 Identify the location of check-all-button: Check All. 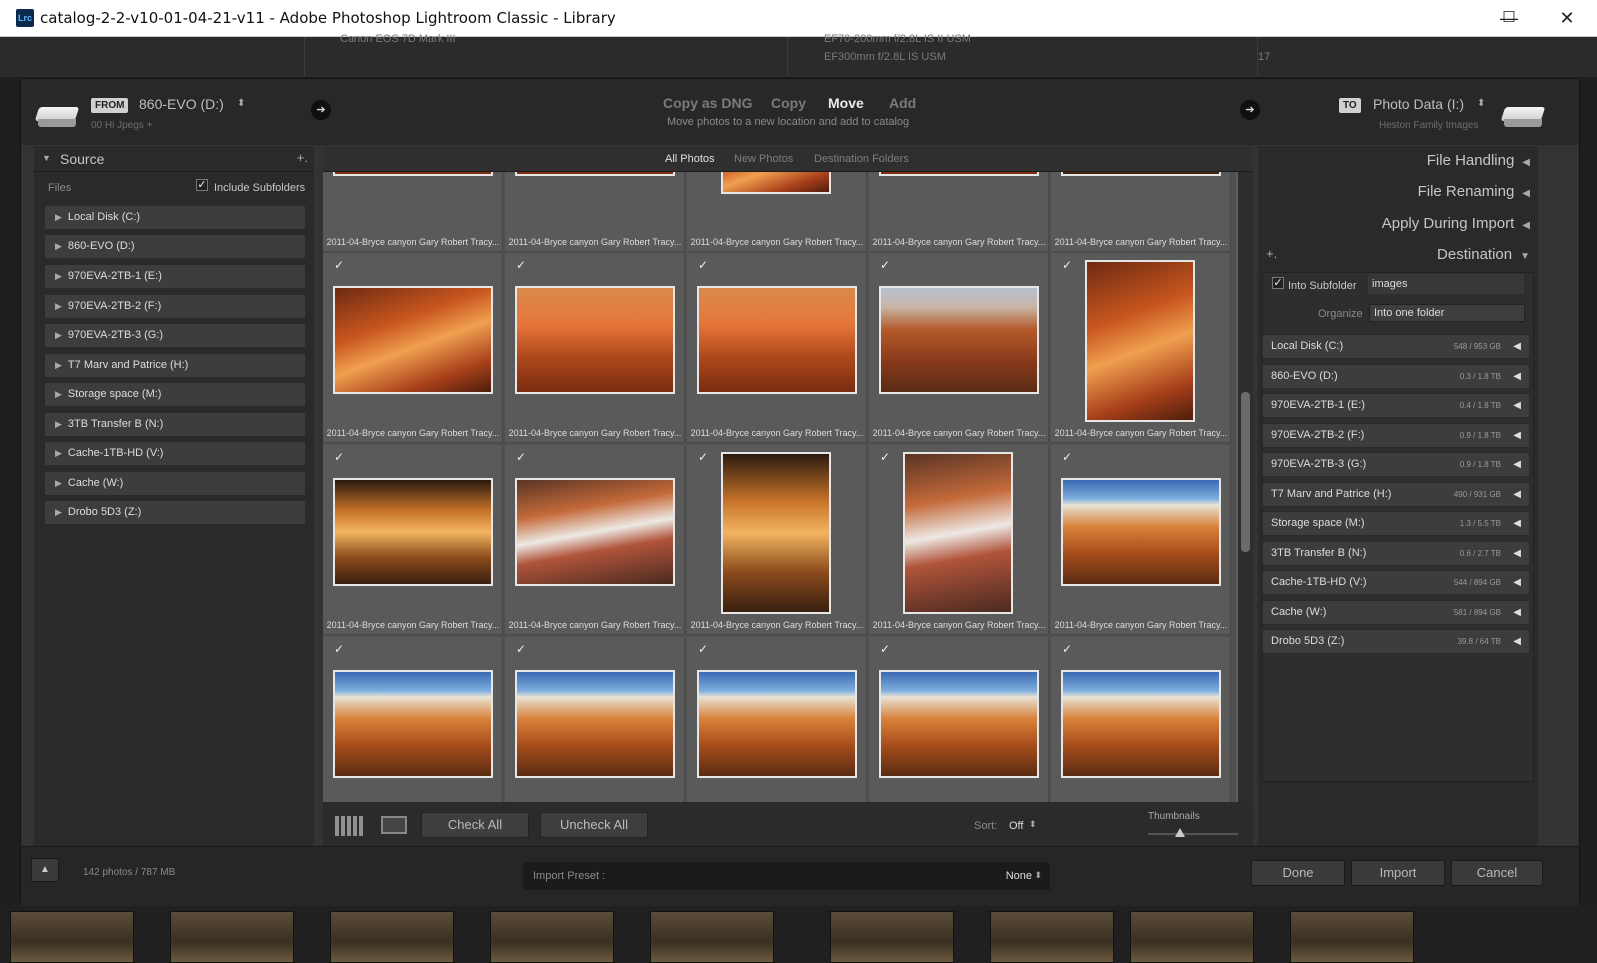
(475, 825).